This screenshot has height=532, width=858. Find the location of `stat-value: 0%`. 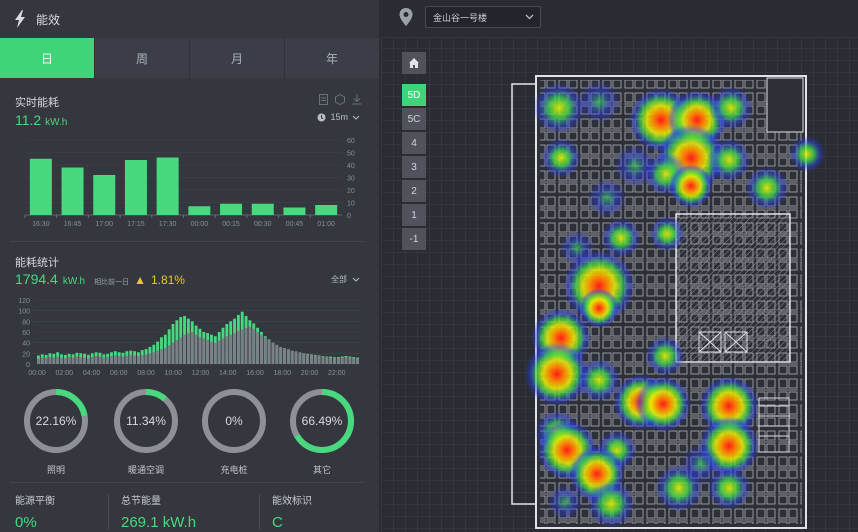

stat-value: 0% is located at coordinates (26, 522).